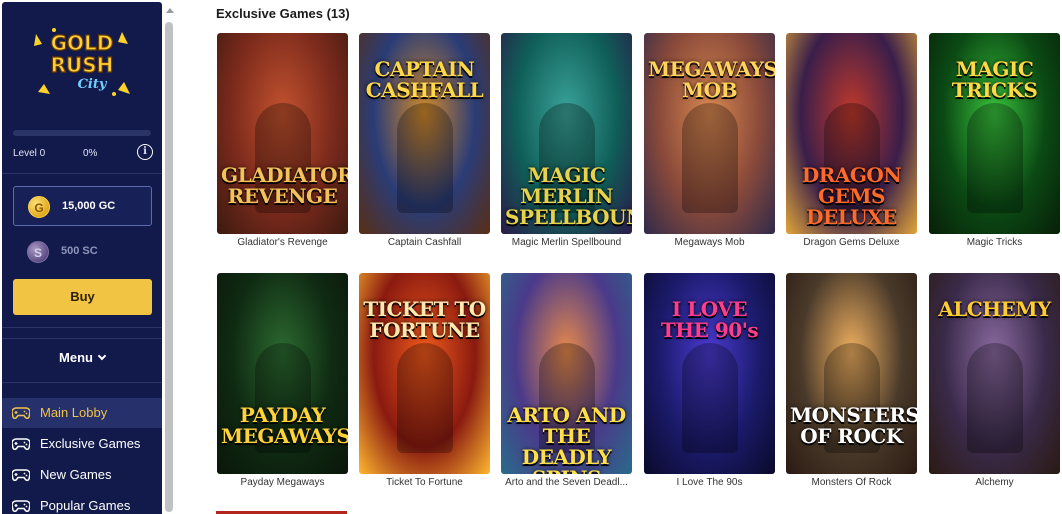 The width and height of the screenshot is (1062, 514). I want to click on game-thumbnail: PAYDAY MEGAWAYS, so click(282, 373).